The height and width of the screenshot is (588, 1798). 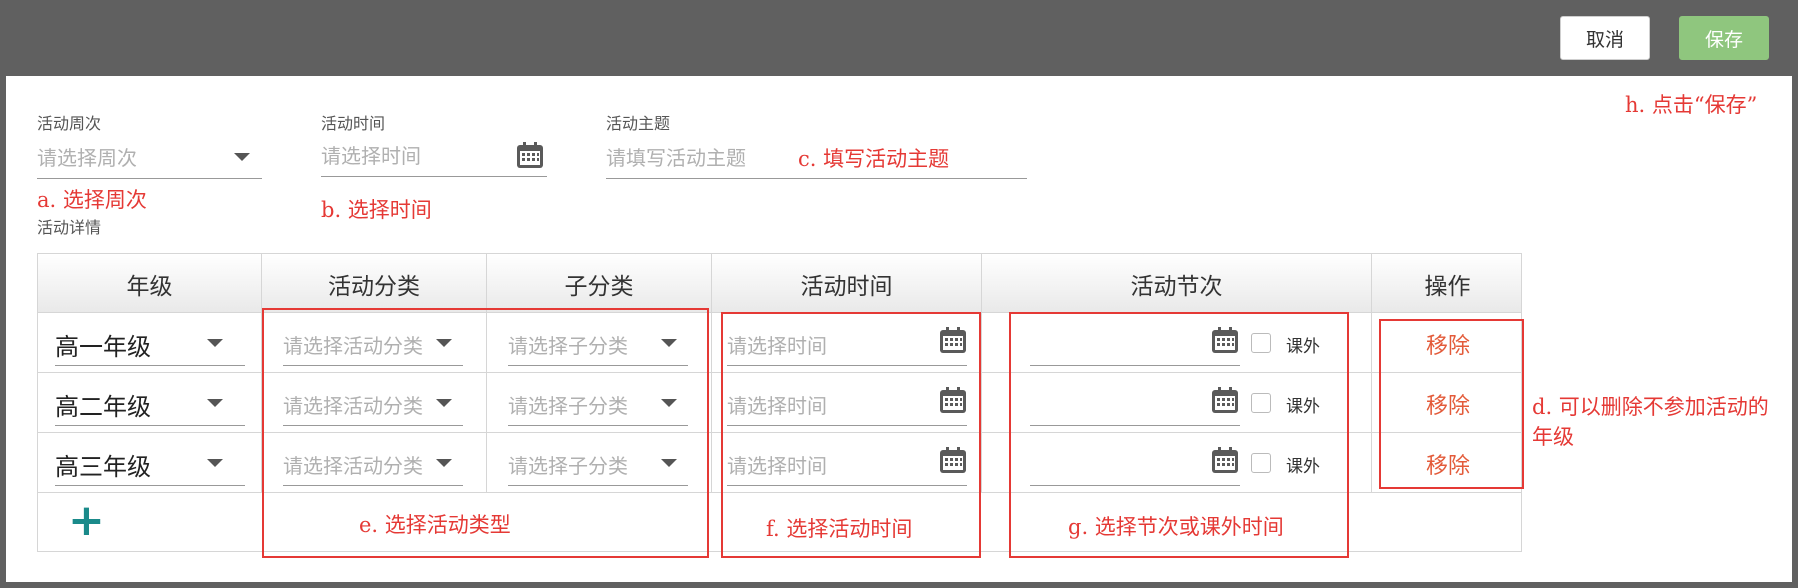 I want to click on theme-label: 活动主题, so click(x=638, y=123).